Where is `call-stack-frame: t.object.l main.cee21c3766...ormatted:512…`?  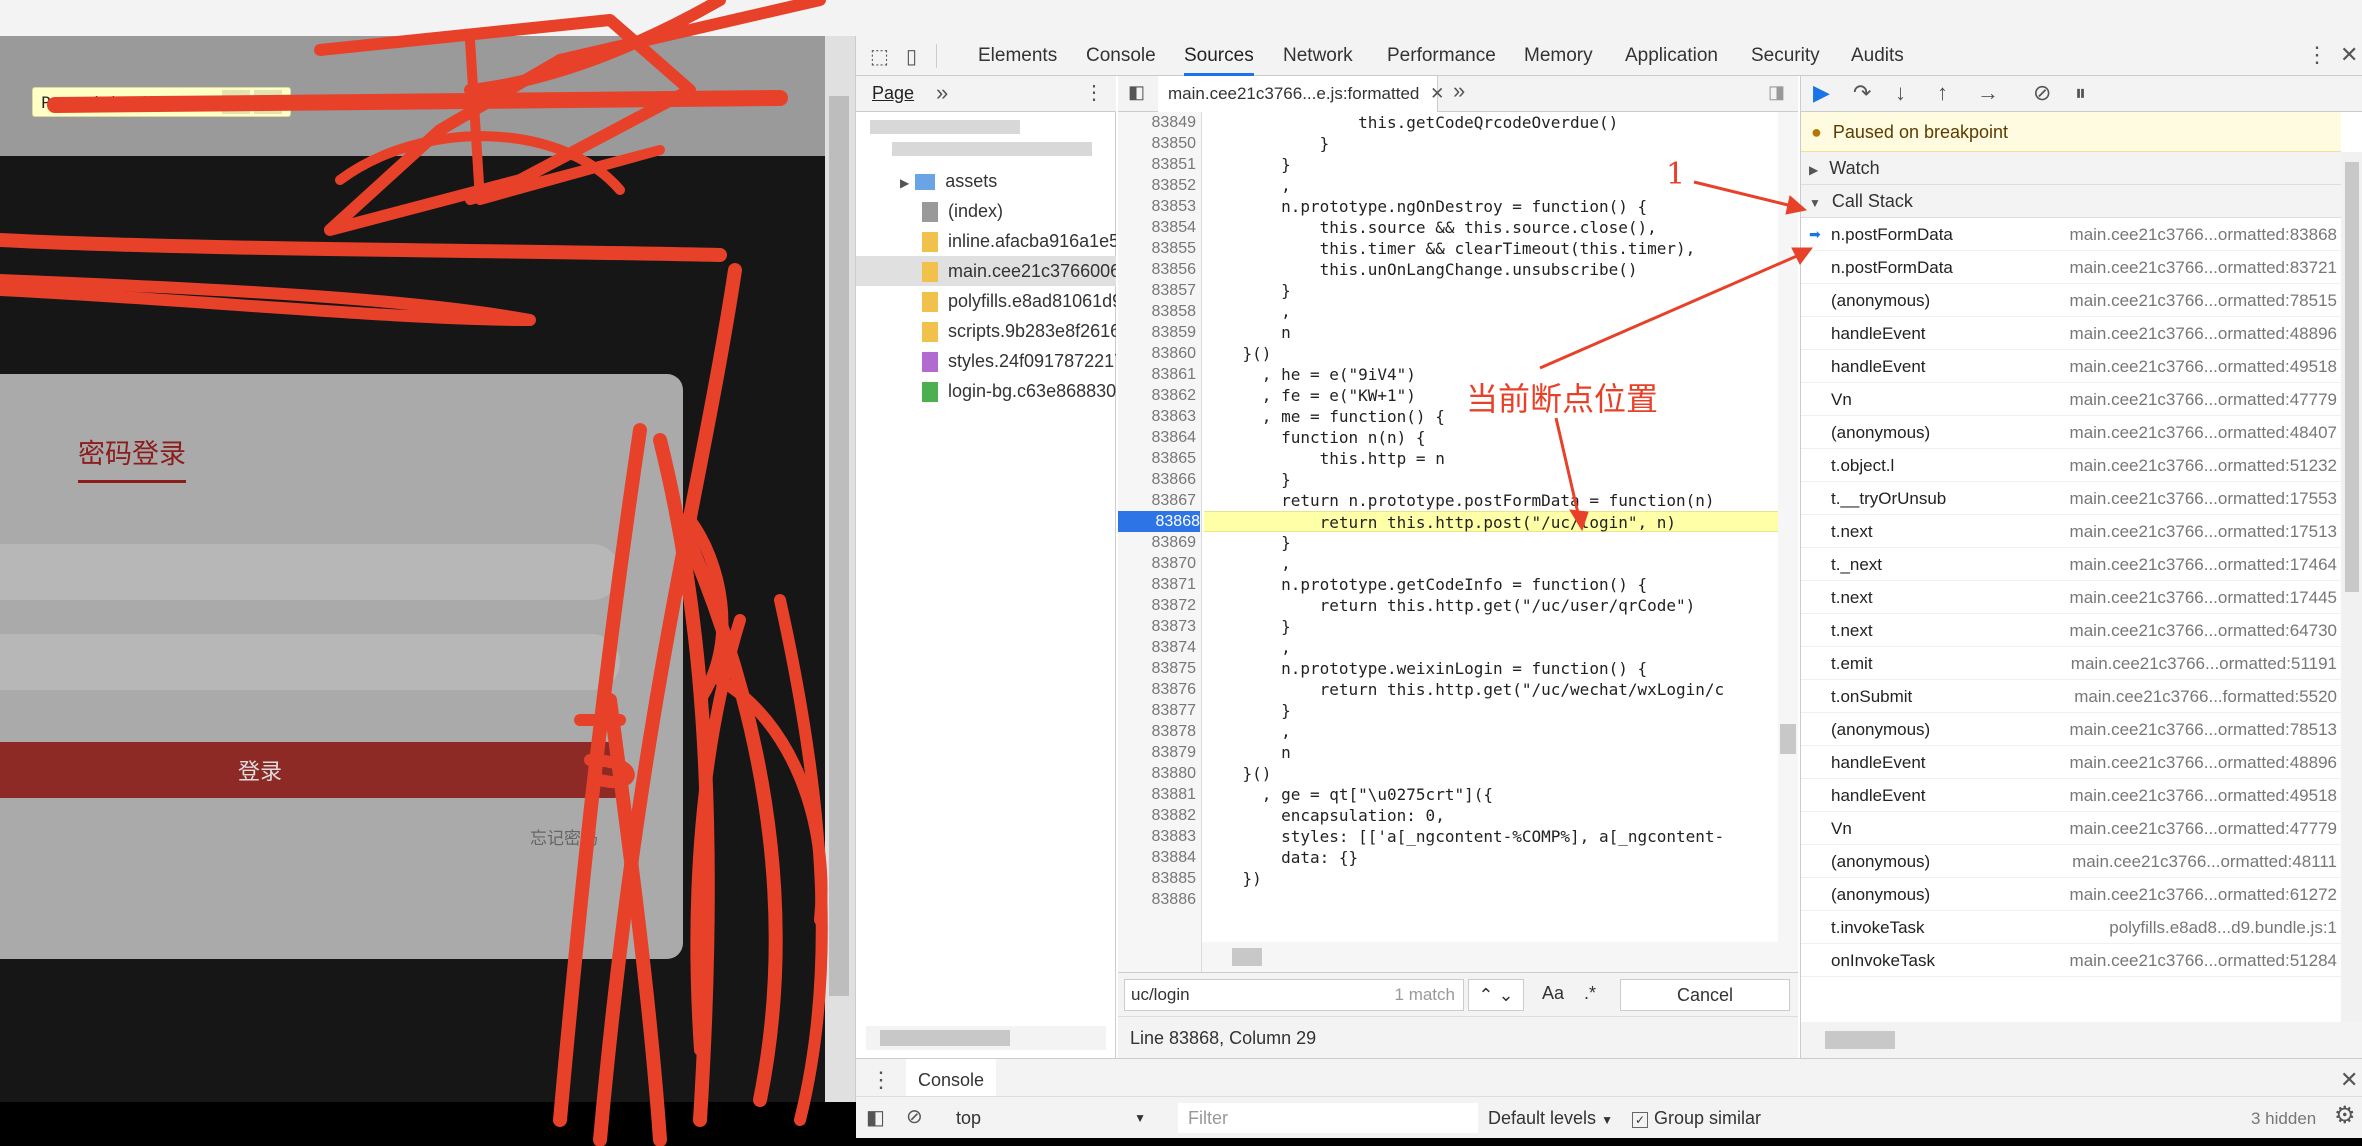
call-stack-frame: t.object.l main.cee21c3766...ormatted:512… is located at coordinates (2071, 465).